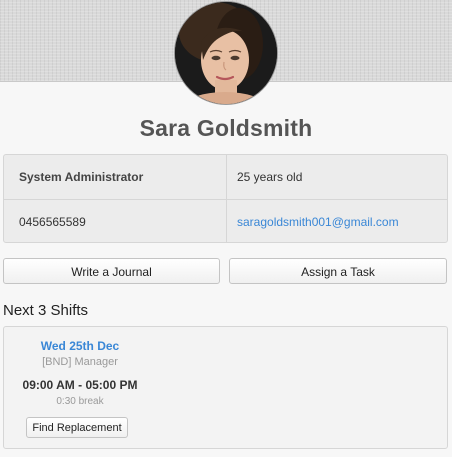  Describe the element at coordinates (226, 128) in the screenshot. I see `profile-name: Sara Goldsmith` at that location.